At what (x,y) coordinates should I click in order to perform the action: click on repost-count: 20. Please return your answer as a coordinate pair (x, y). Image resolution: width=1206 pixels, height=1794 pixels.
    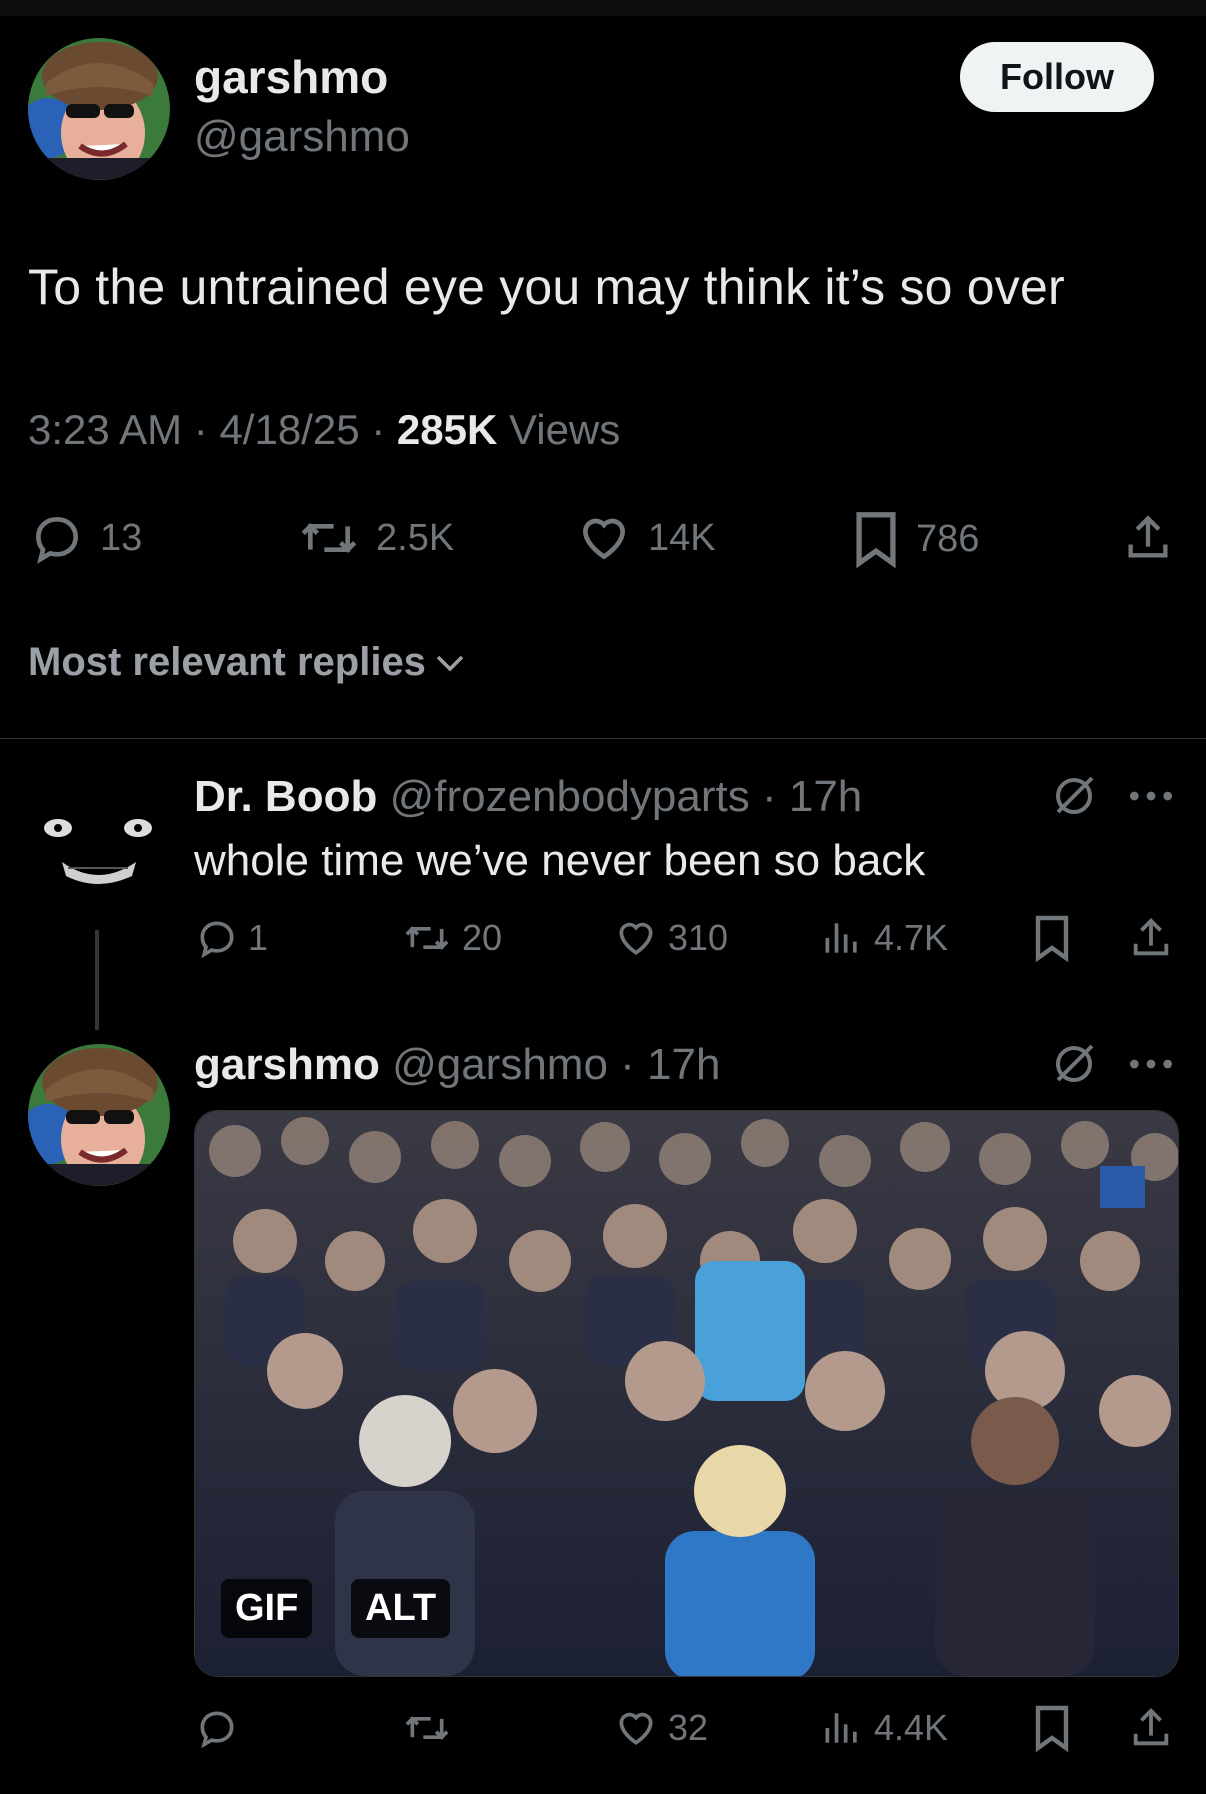
    Looking at the image, I should click on (482, 937).